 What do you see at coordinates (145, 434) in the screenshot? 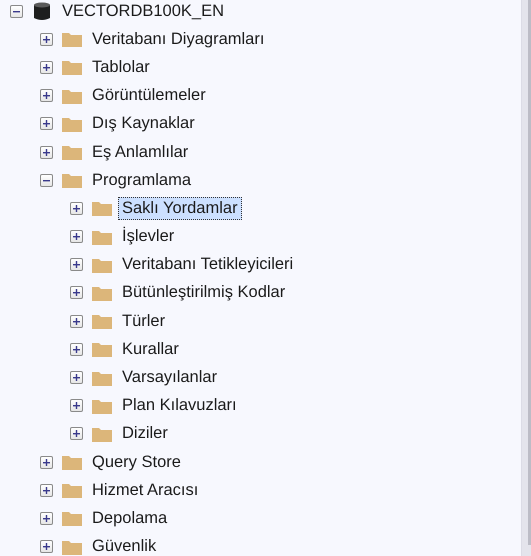
I see `tree-item: Diziler` at bounding box center [145, 434].